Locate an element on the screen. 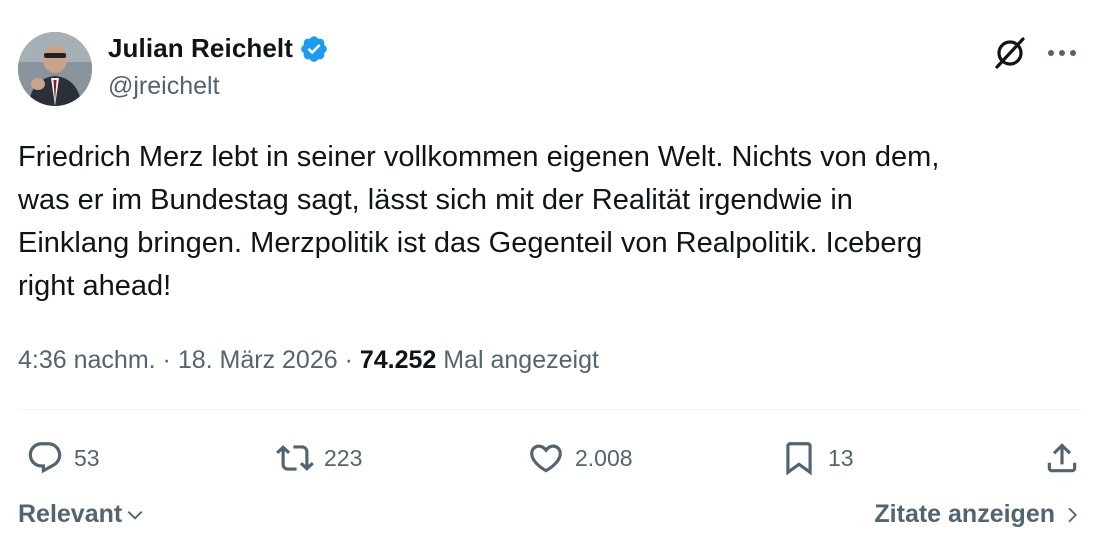 The height and width of the screenshot is (550, 1103). share-button is located at coordinates (1062, 458).